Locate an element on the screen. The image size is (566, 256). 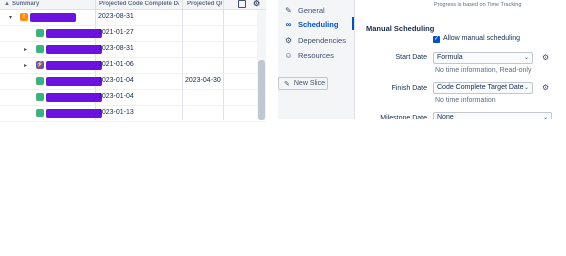
allow-manual-scheduling-checkbox: ✓ is located at coordinates (436, 39).